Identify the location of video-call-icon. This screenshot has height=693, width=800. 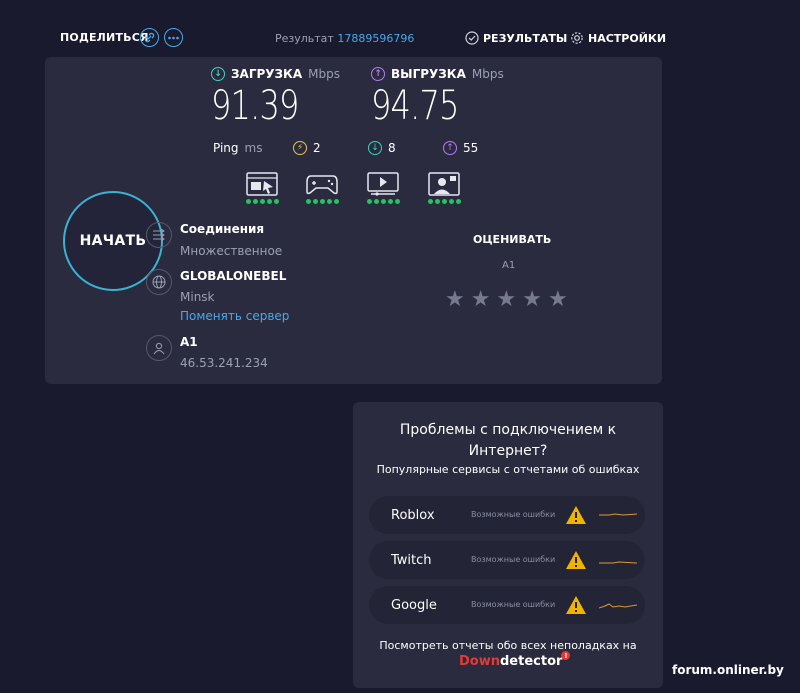
(444, 188).